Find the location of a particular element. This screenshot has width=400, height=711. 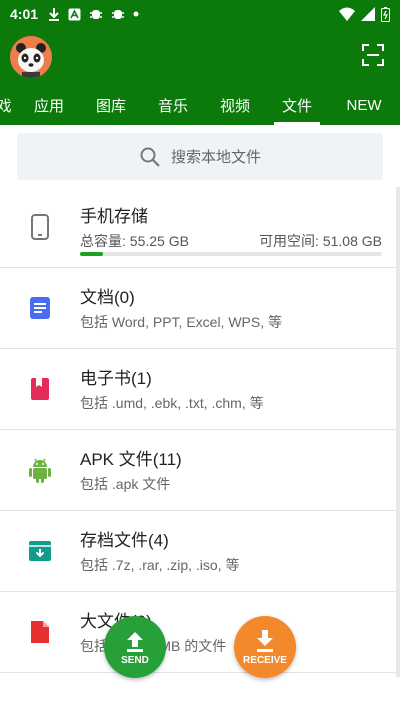

notification-icons is located at coordinates (93, 14).